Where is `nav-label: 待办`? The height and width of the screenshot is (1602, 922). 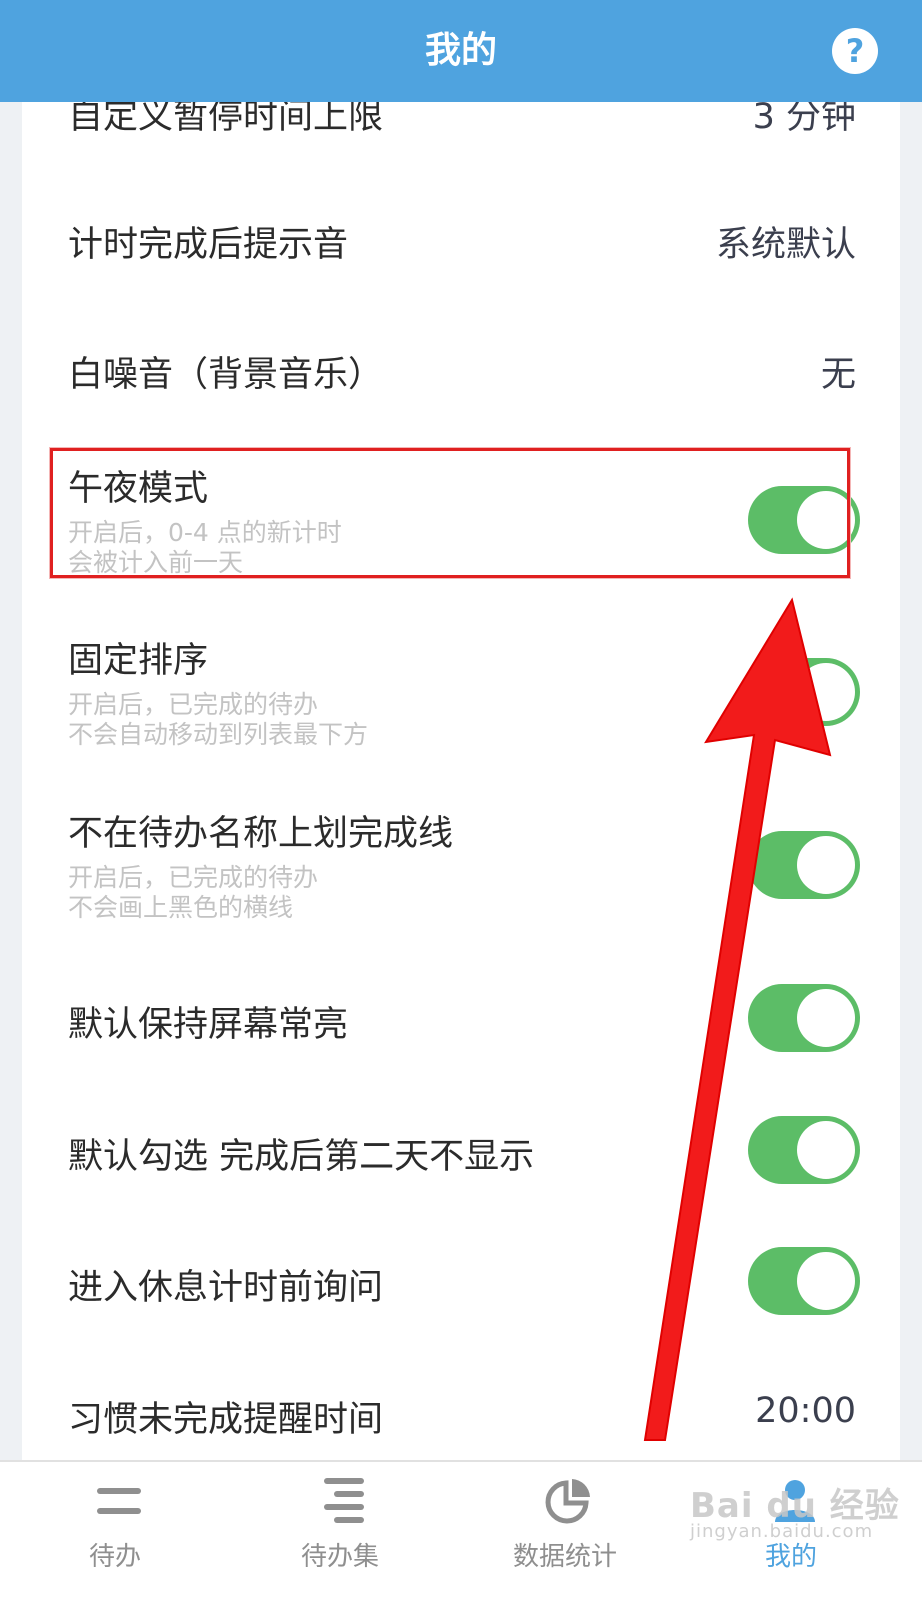 nav-label: 待办 is located at coordinates (114, 1557).